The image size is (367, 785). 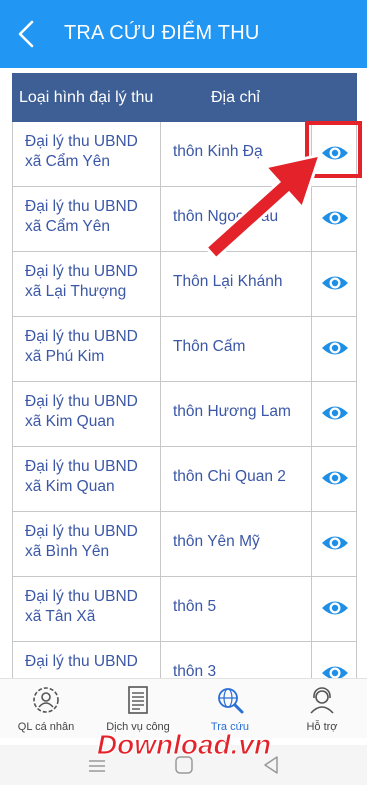 I want to click on agent-type-cell: Đại lý thu UBND xã Bình Yên, so click(x=86, y=544).